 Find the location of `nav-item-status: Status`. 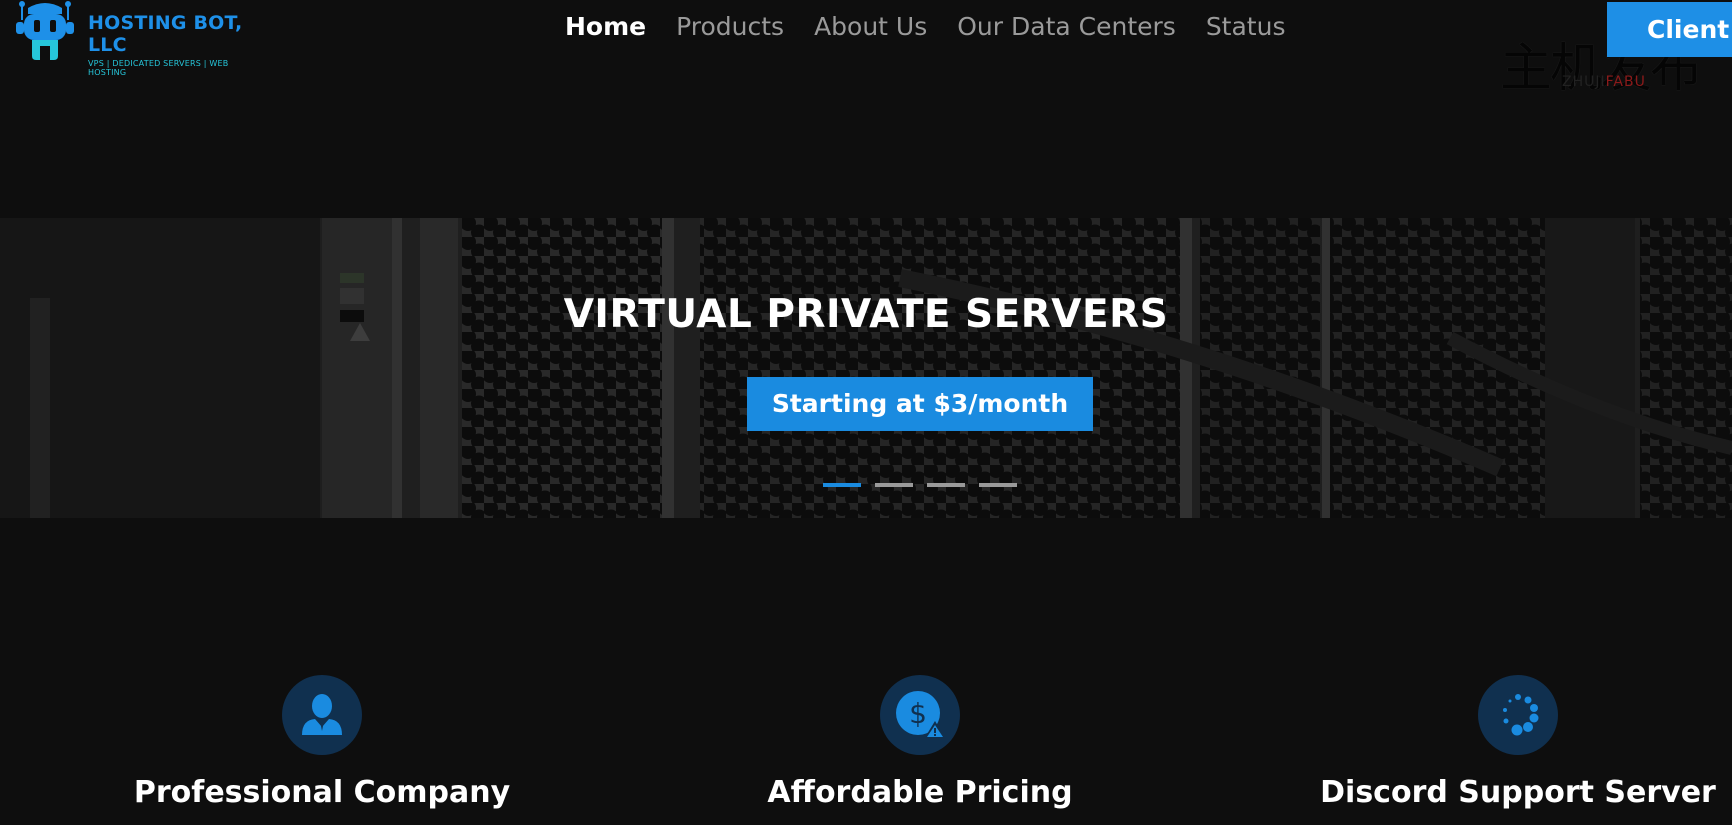

nav-item-status: Status is located at coordinates (1246, 26).